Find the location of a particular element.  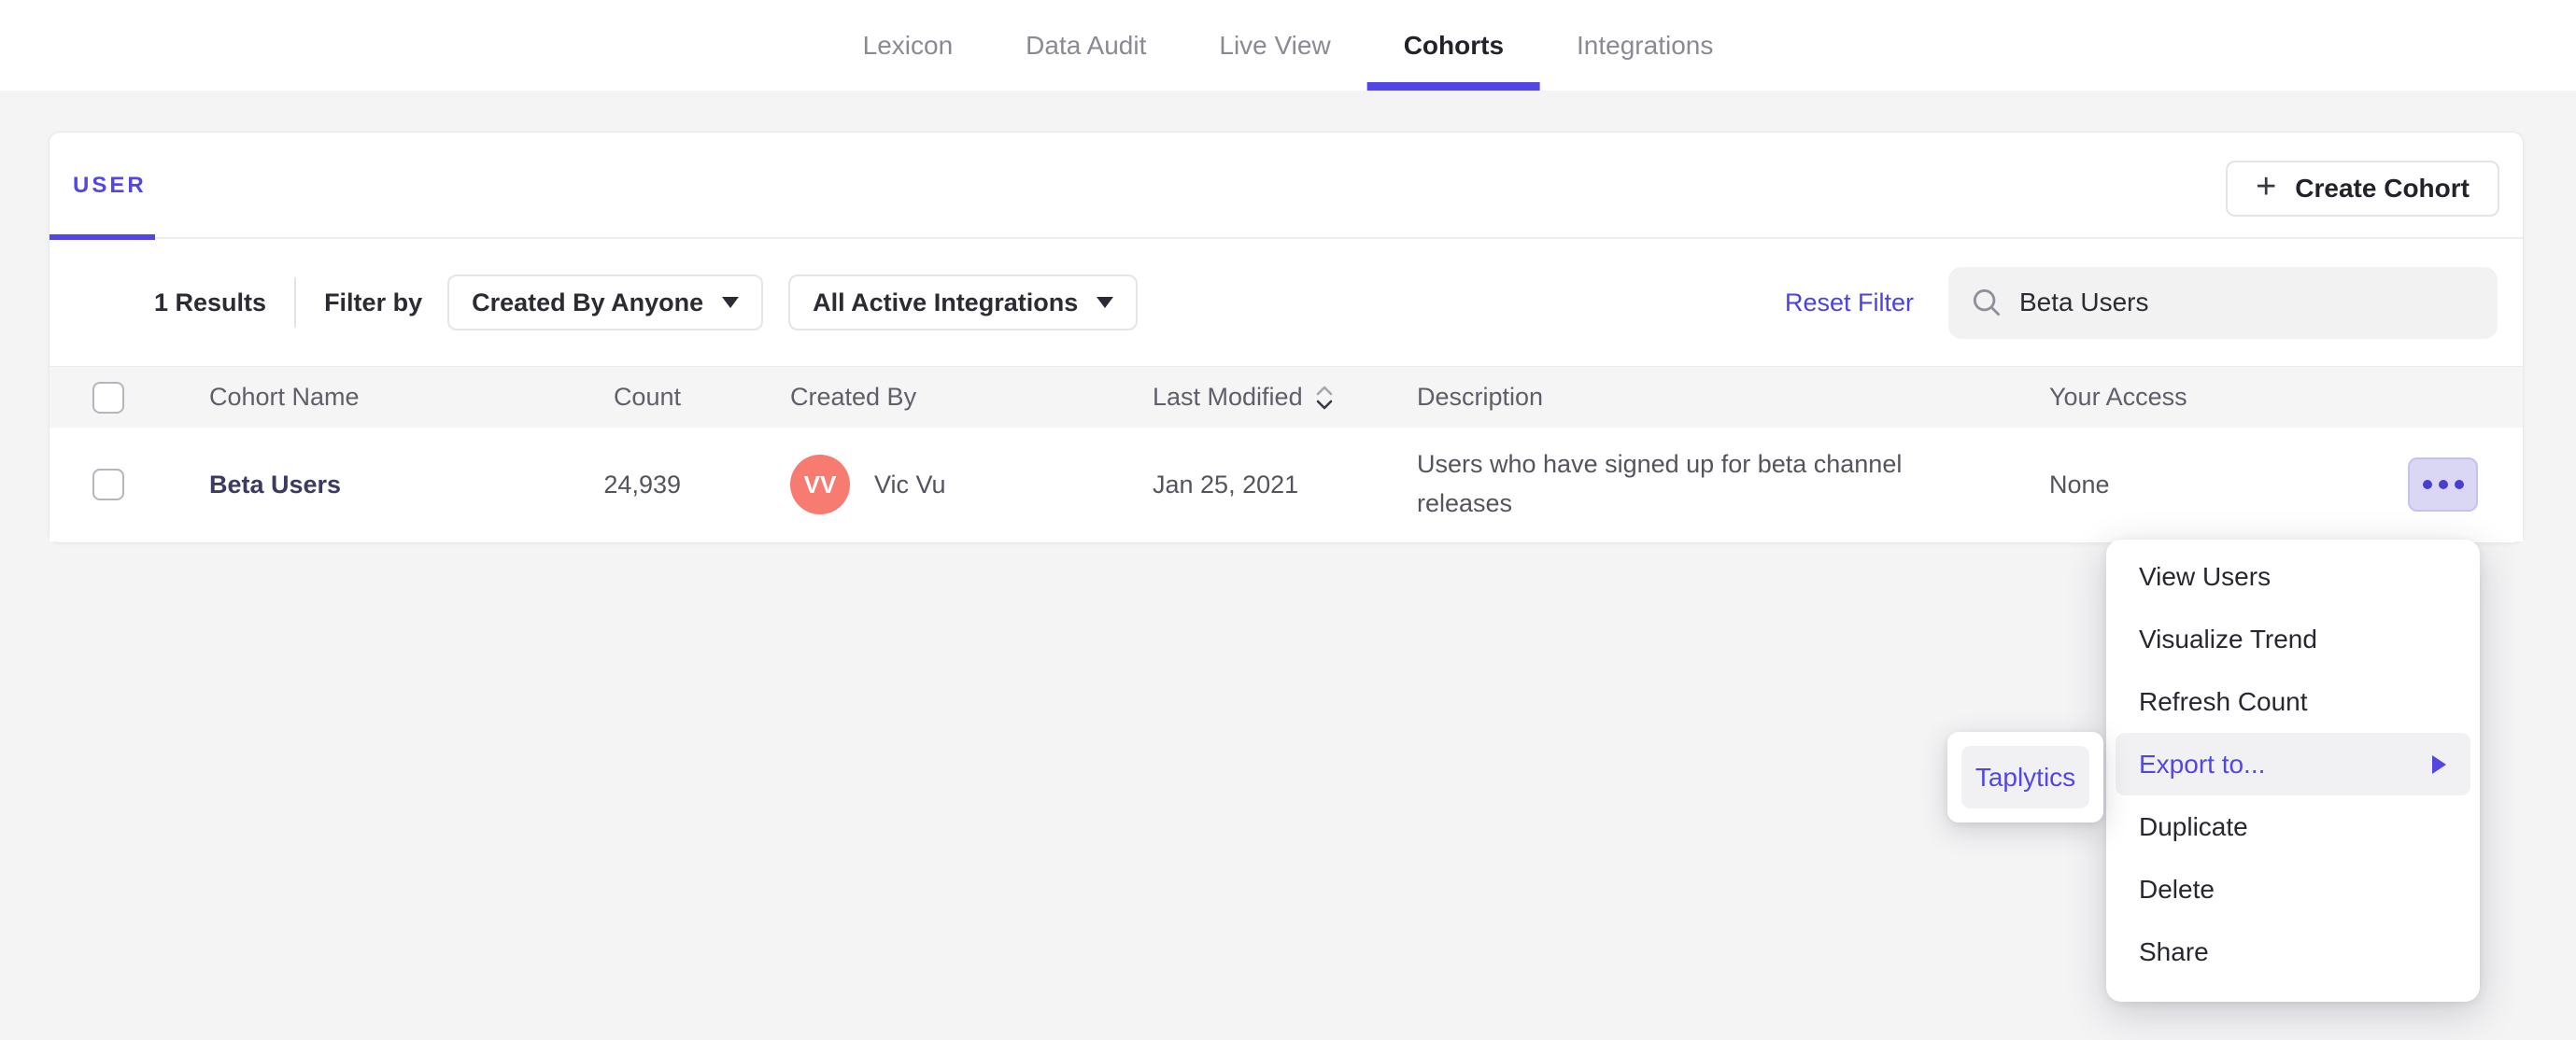

create-cohort-label: Create Cohort is located at coordinates (2382, 188).